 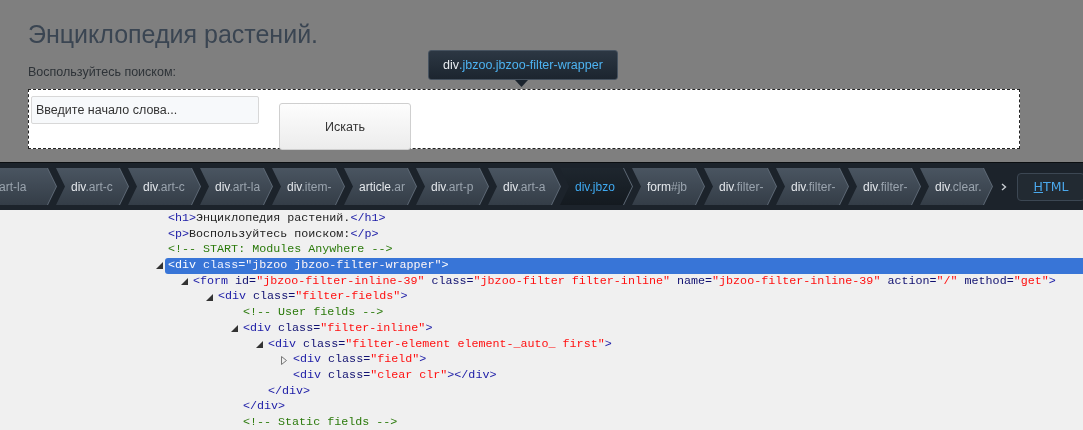 I want to click on code-line: <div class="field">, so click(x=686, y=360).